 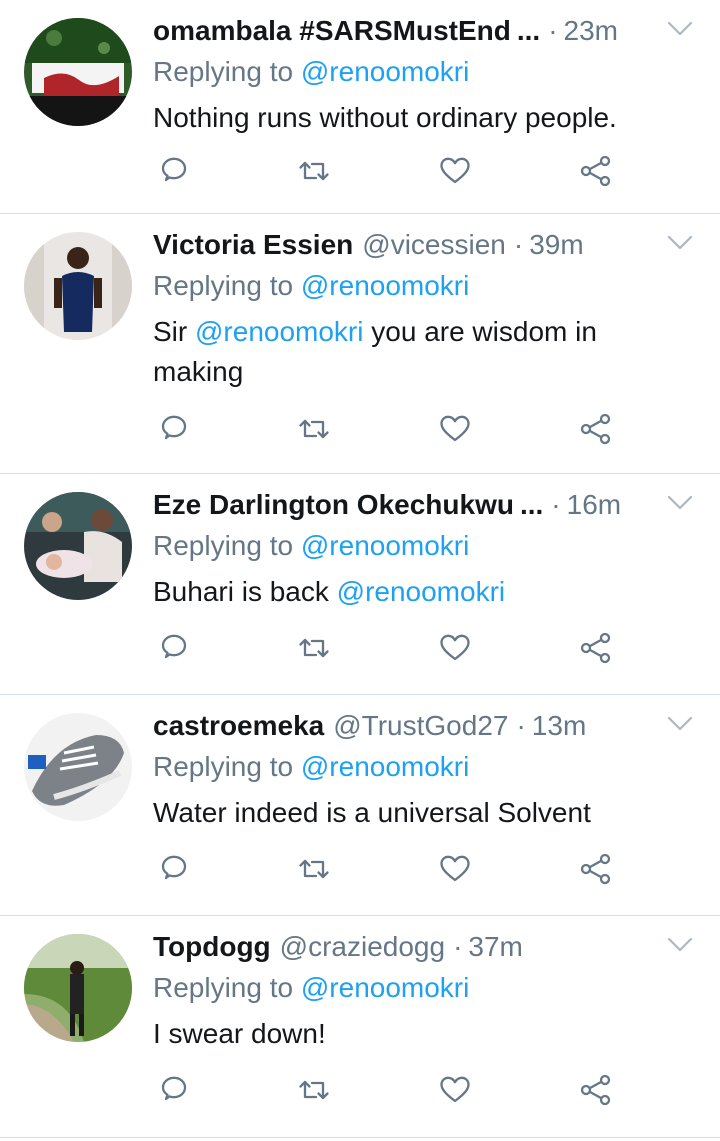 I want to click on tweet-text-content: Water indeed is a universal Solvent, so click(x=372, y=812).